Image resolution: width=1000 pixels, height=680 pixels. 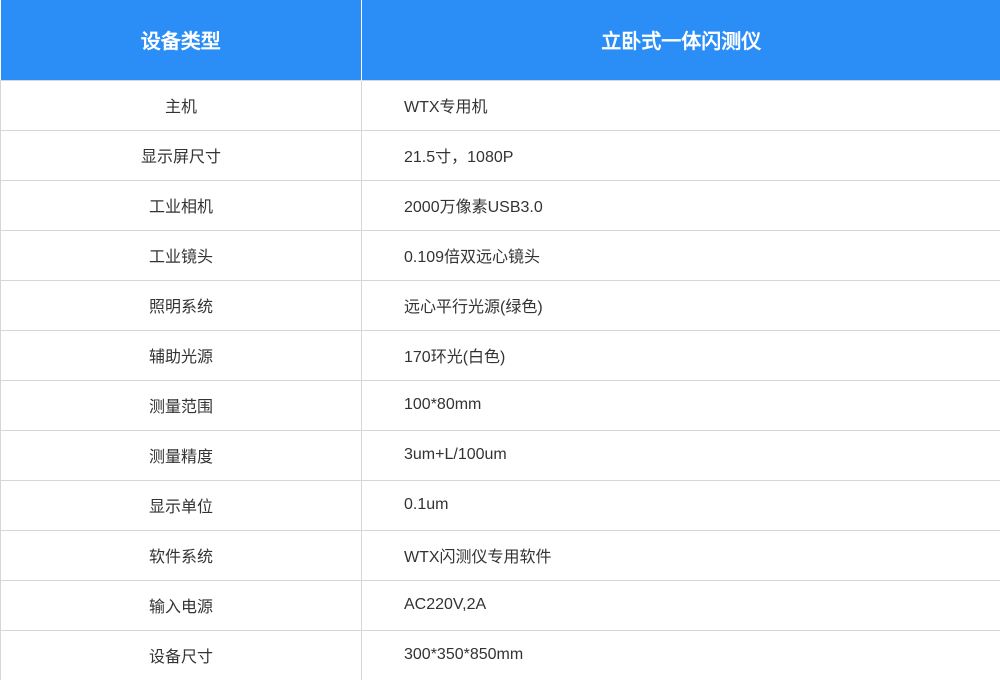 I want to click on row-value: 0.109倍双远心镜头, so click(x=680, y=255).